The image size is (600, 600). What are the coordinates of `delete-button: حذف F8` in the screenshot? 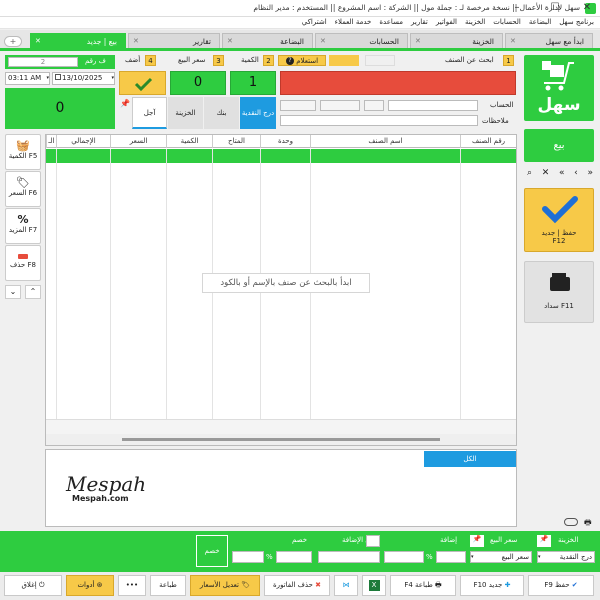 It's located at (23, 263).